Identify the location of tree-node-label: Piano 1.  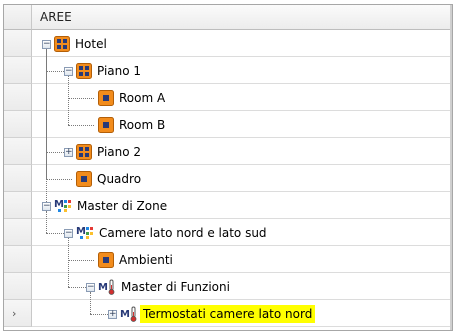
(119, 71).